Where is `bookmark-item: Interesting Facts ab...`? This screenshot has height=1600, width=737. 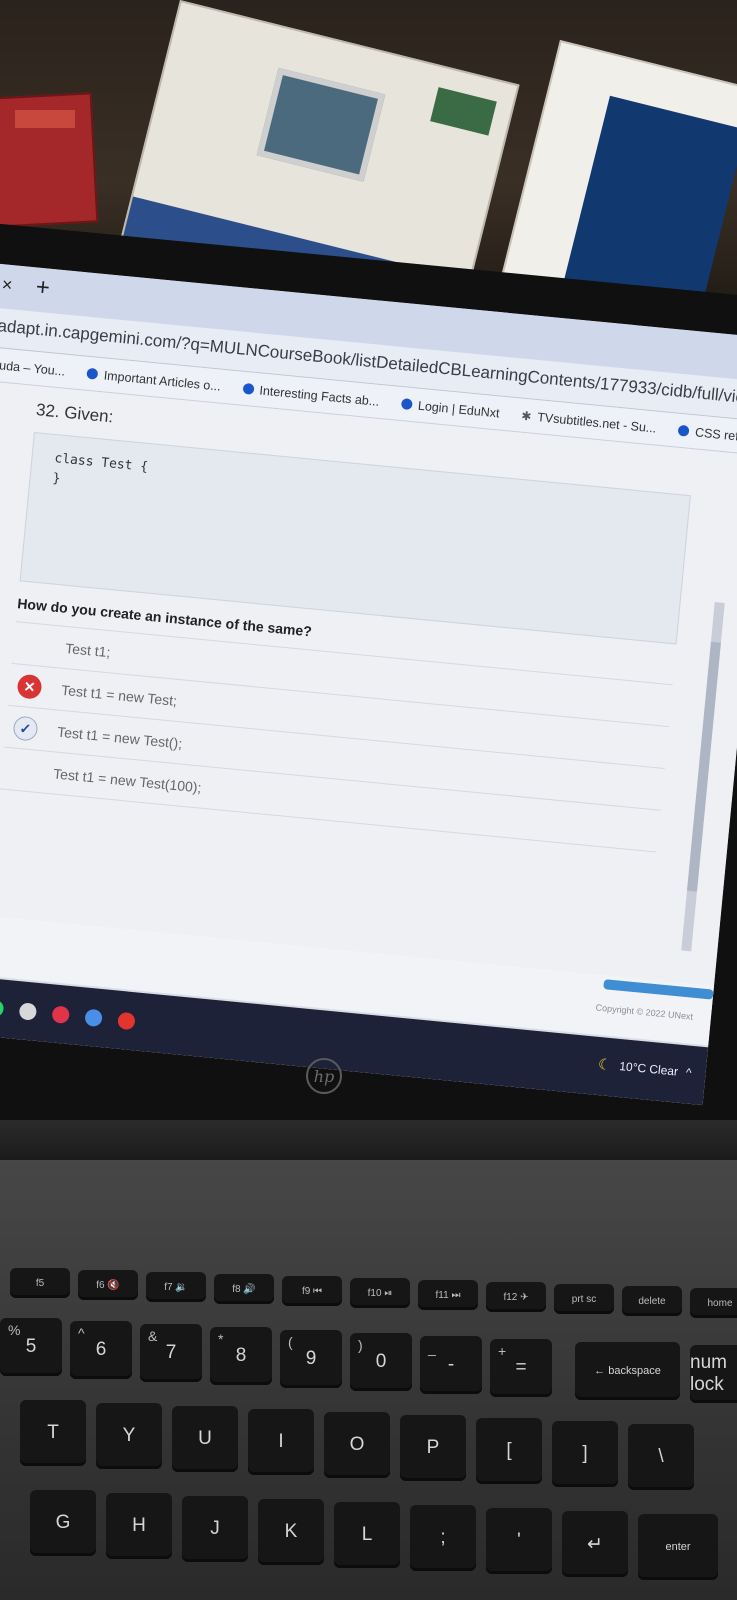 bookmark-item: Interesting Facts ab... is located at coordinates (311, 394).